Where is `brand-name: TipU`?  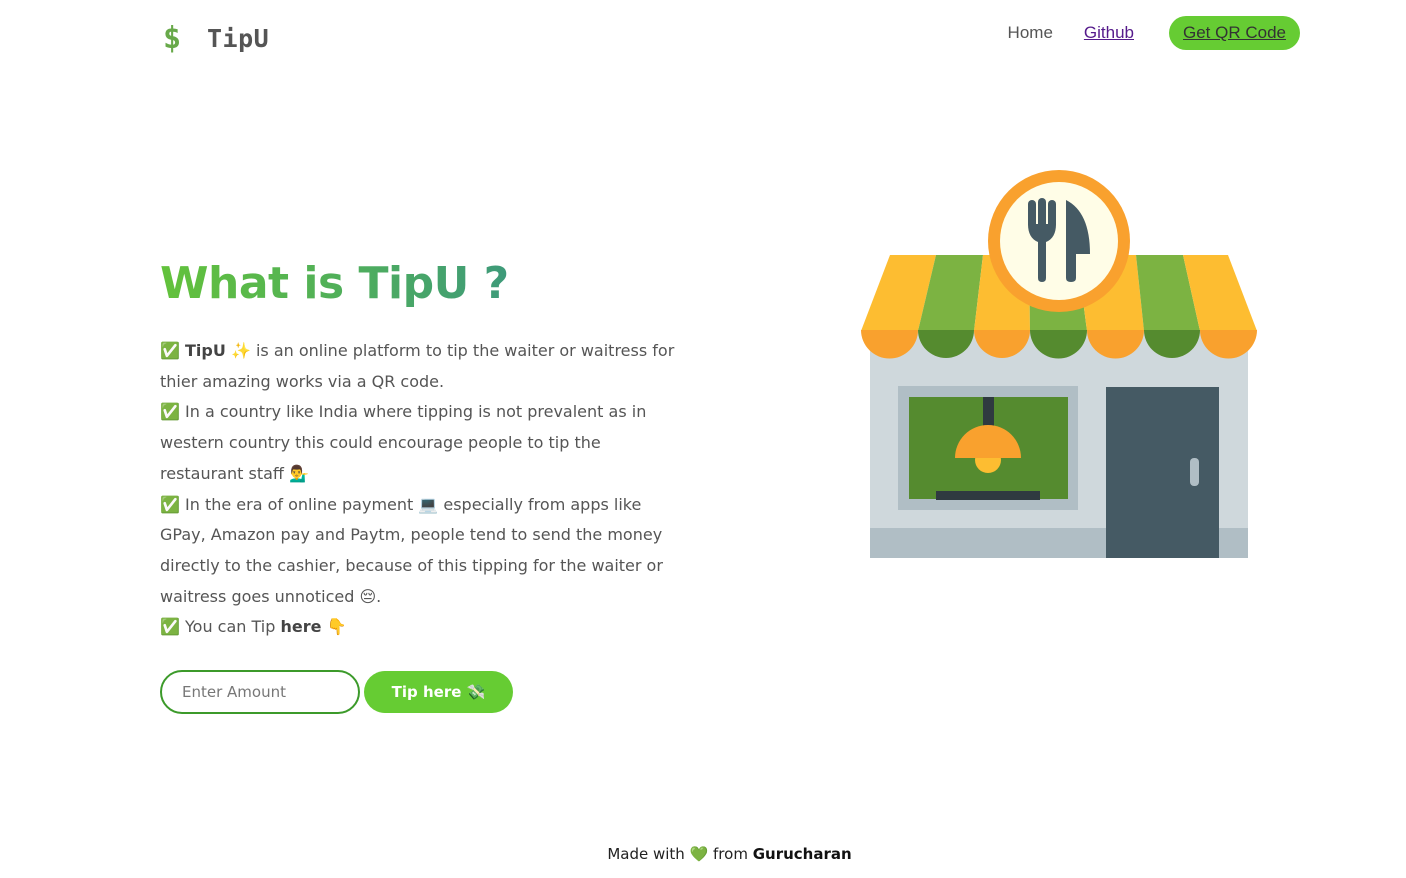
brand-name: TipU is located at coordinates (238, 38).